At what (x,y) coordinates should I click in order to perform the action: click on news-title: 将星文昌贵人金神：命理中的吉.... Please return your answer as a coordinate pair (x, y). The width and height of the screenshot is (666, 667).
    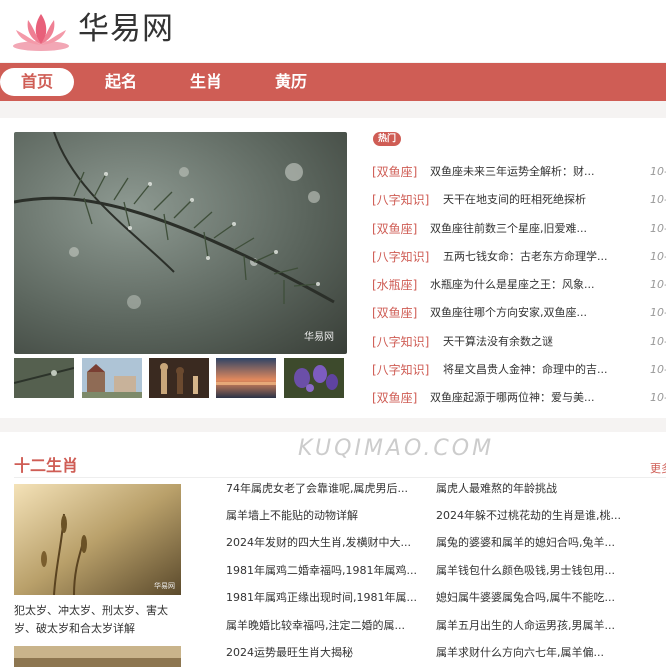
    Looking at the image, I should click on (525, 370).